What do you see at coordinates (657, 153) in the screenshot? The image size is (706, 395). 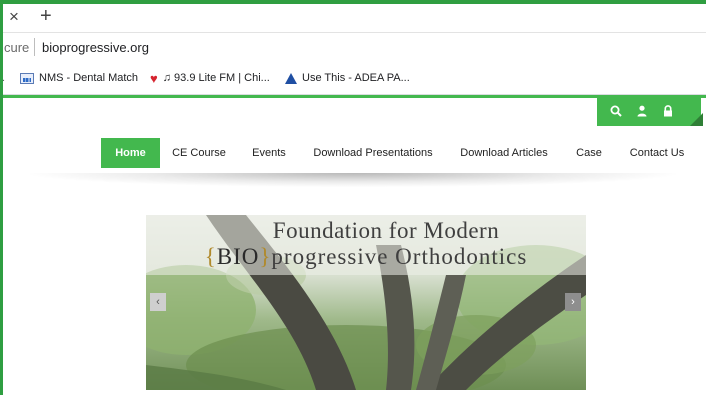 I see `nav-contact-us: Contact Us` at bounding box center [657, 153].